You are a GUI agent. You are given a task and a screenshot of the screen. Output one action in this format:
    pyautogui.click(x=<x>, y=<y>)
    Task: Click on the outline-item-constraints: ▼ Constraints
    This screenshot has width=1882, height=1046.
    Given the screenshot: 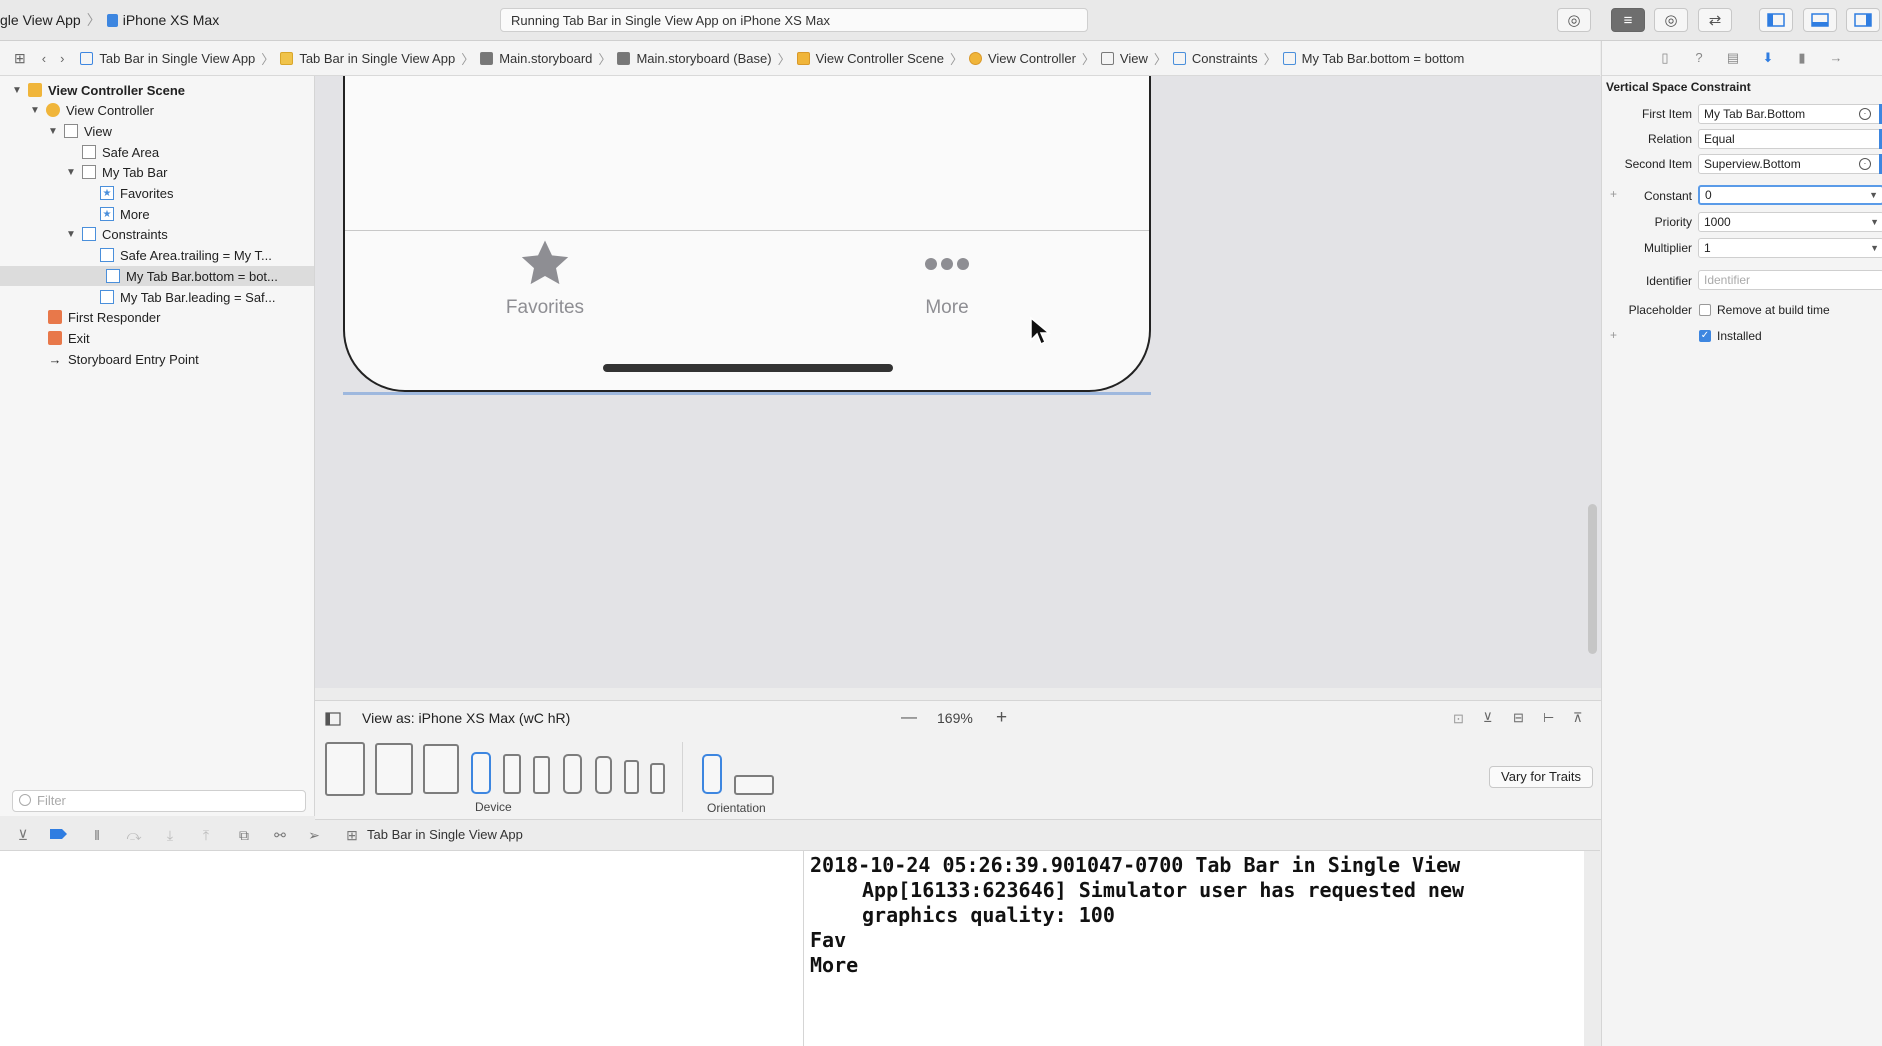 What is the action you would take?
    pyautogui.click(x=117, y=234)
    